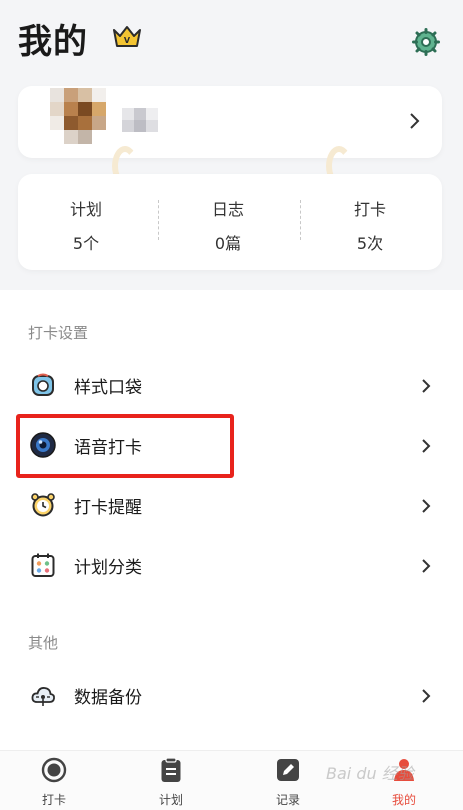  What do you see at coordinates (54, 770) in the screenshot?
I see `checkin-circle-icon` at bounding box center [54, 770].